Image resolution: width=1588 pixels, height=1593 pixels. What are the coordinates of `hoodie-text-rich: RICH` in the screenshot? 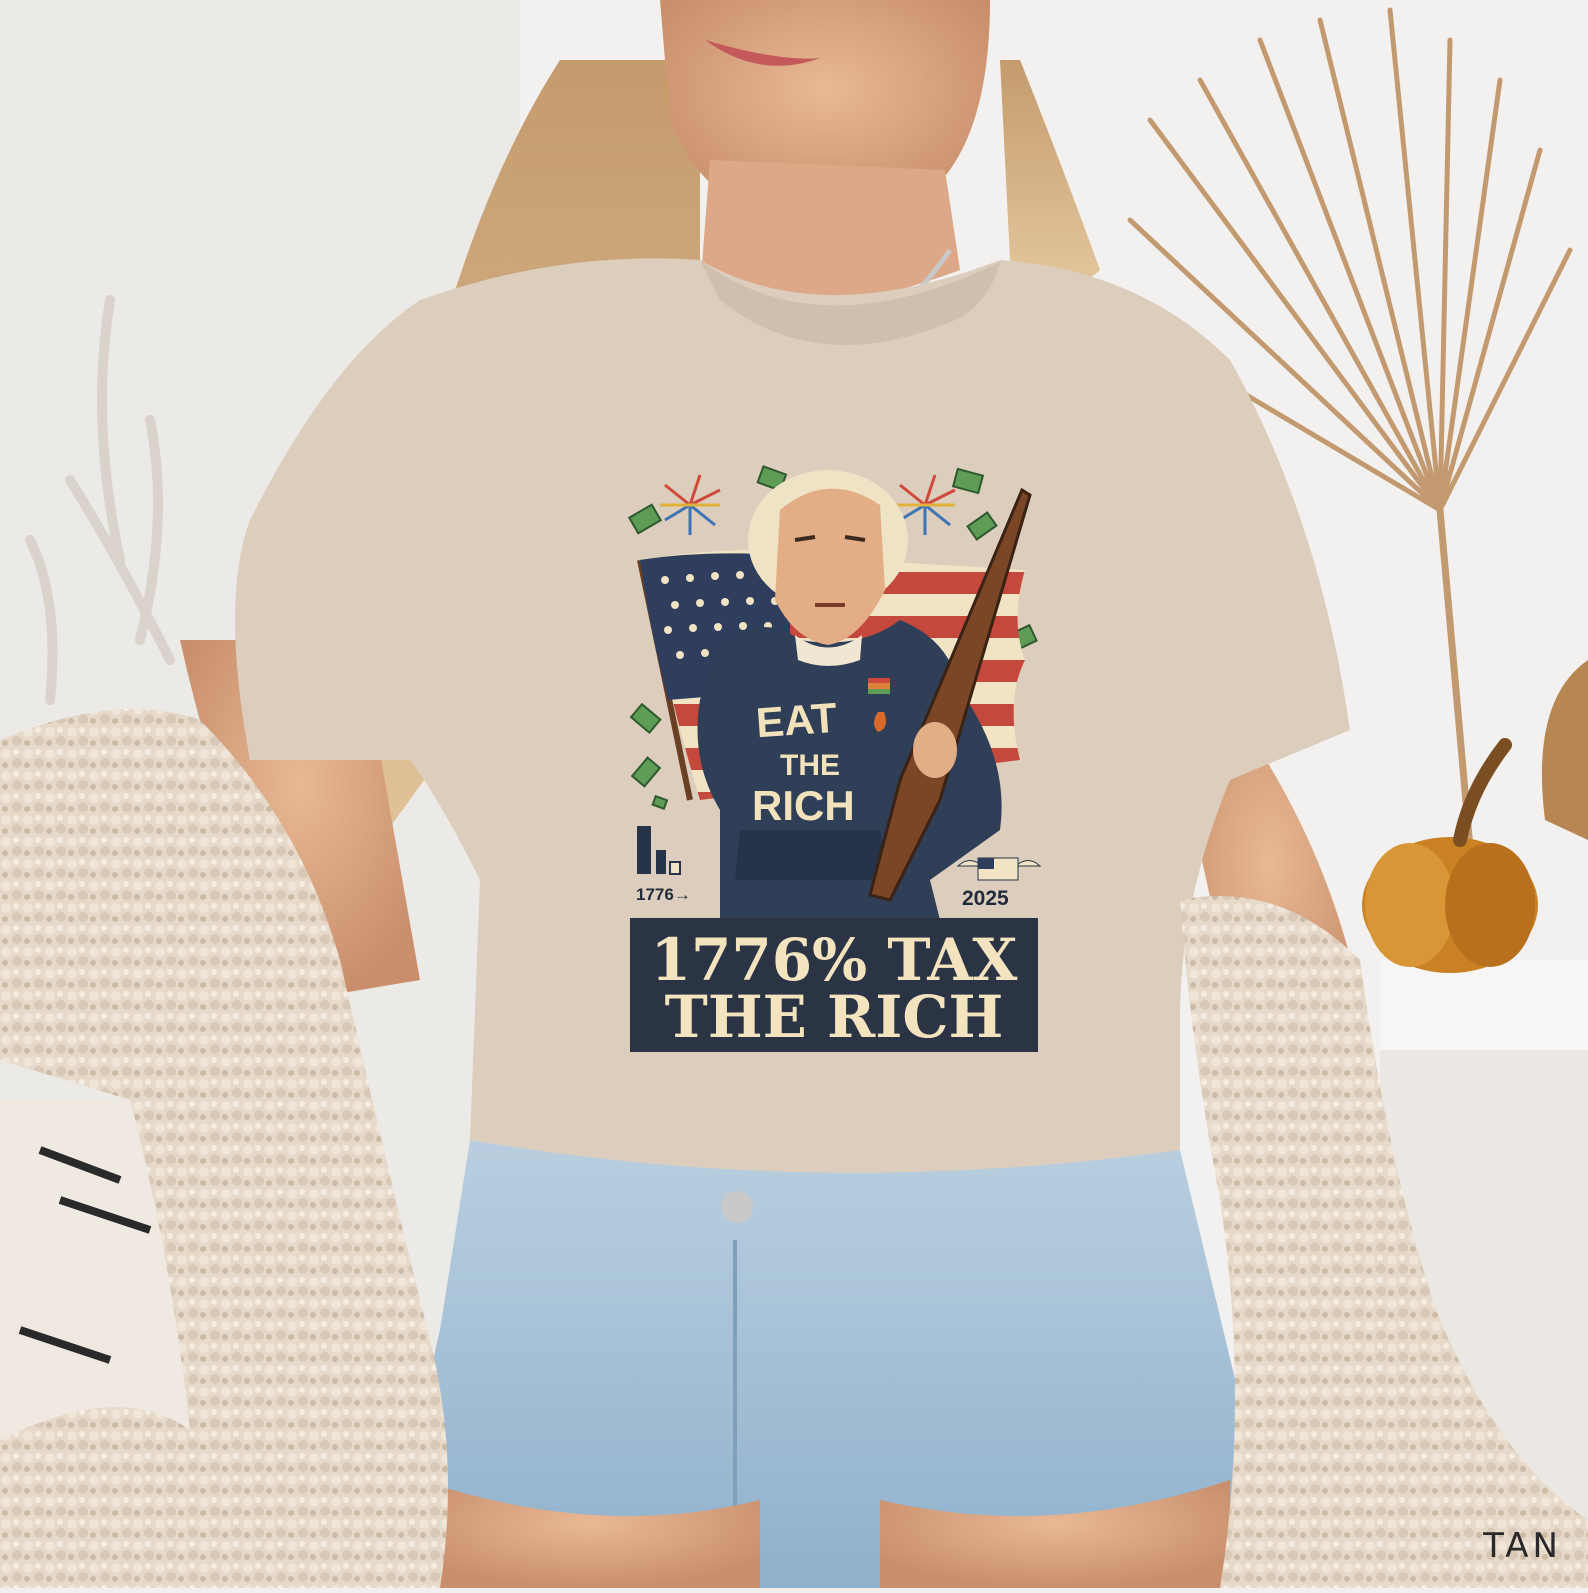 It's located at (803, 805).